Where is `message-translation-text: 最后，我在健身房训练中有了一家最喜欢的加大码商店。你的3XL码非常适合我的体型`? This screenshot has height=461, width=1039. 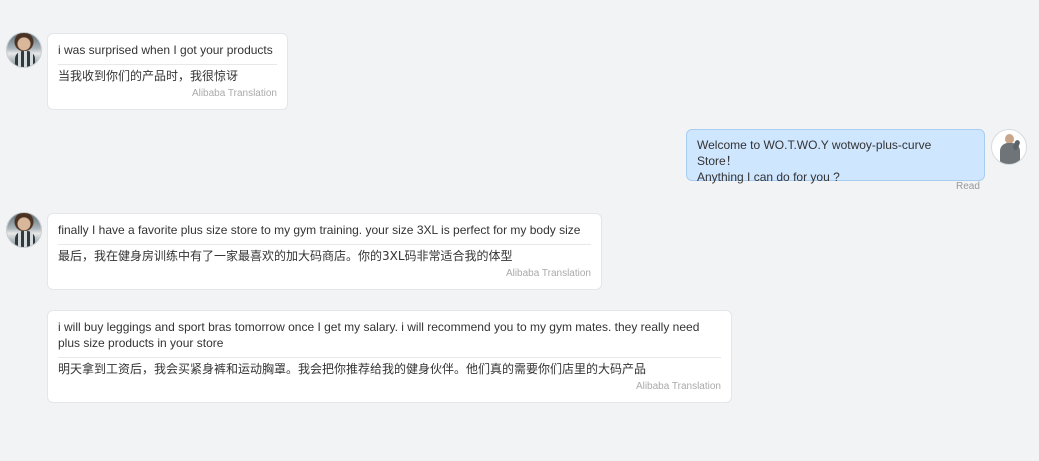
message-translation-text: 最后，我在健身房训练中有了一家最喜欢的加大码商店。你的3XL码非常适合我的体型 is located at coordinates (324, 254).